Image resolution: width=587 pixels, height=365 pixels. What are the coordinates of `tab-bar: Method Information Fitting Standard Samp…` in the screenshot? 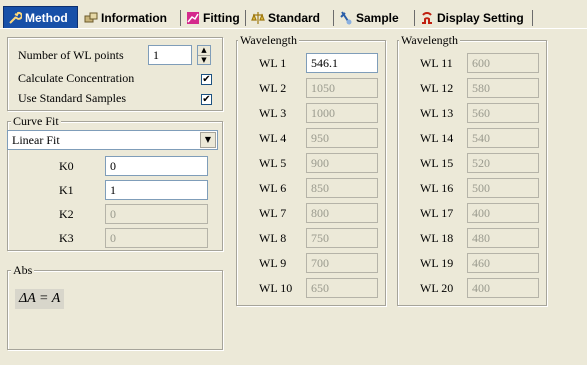 It's located at (293, 14).